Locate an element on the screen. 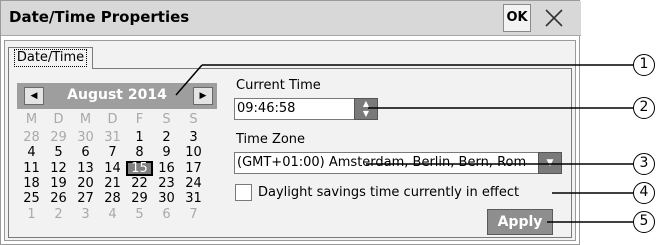 The width and height of the screenshot is (656, 245). callout-3: 3 is located at coordinates (644, 164).